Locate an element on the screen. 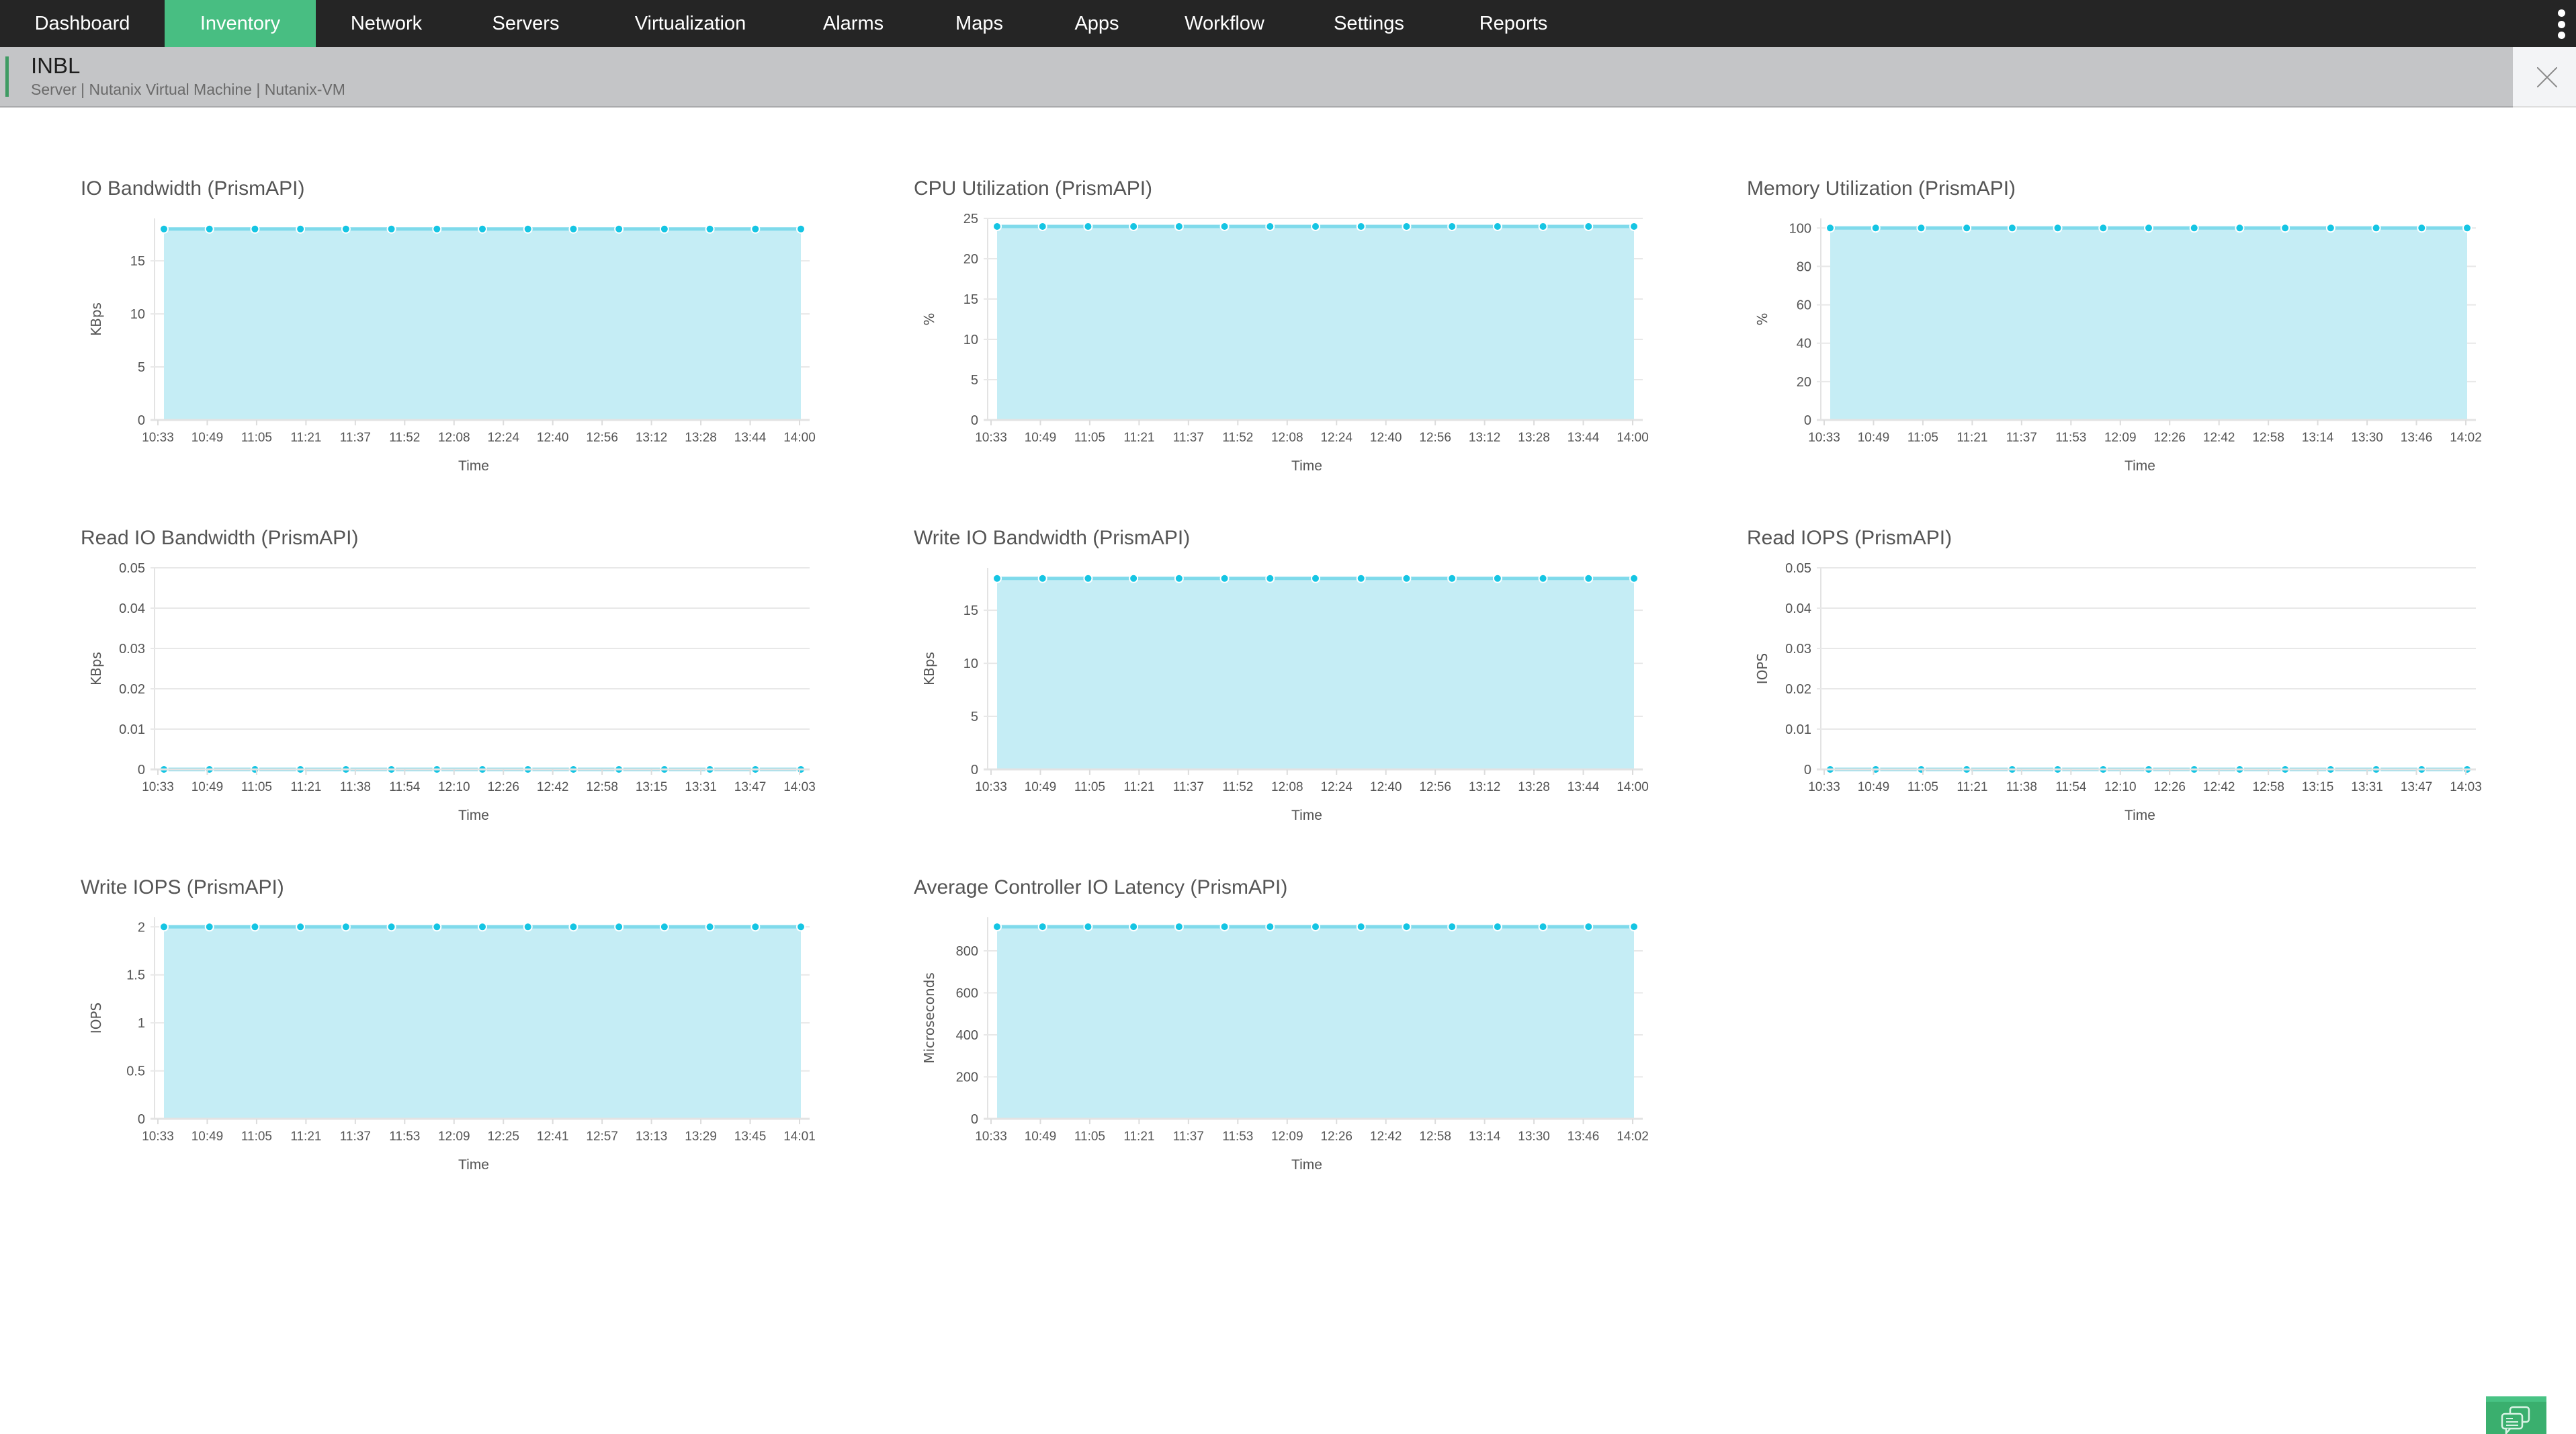 Image resolution: width=2576 pixels, height=1434 pixels. nav-item-maps: Maps is located at coordinates (979, 24).